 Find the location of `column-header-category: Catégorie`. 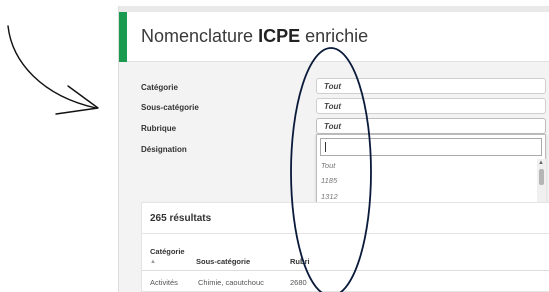

column-header-category: Catégorie is located at coordinates (167, 251).